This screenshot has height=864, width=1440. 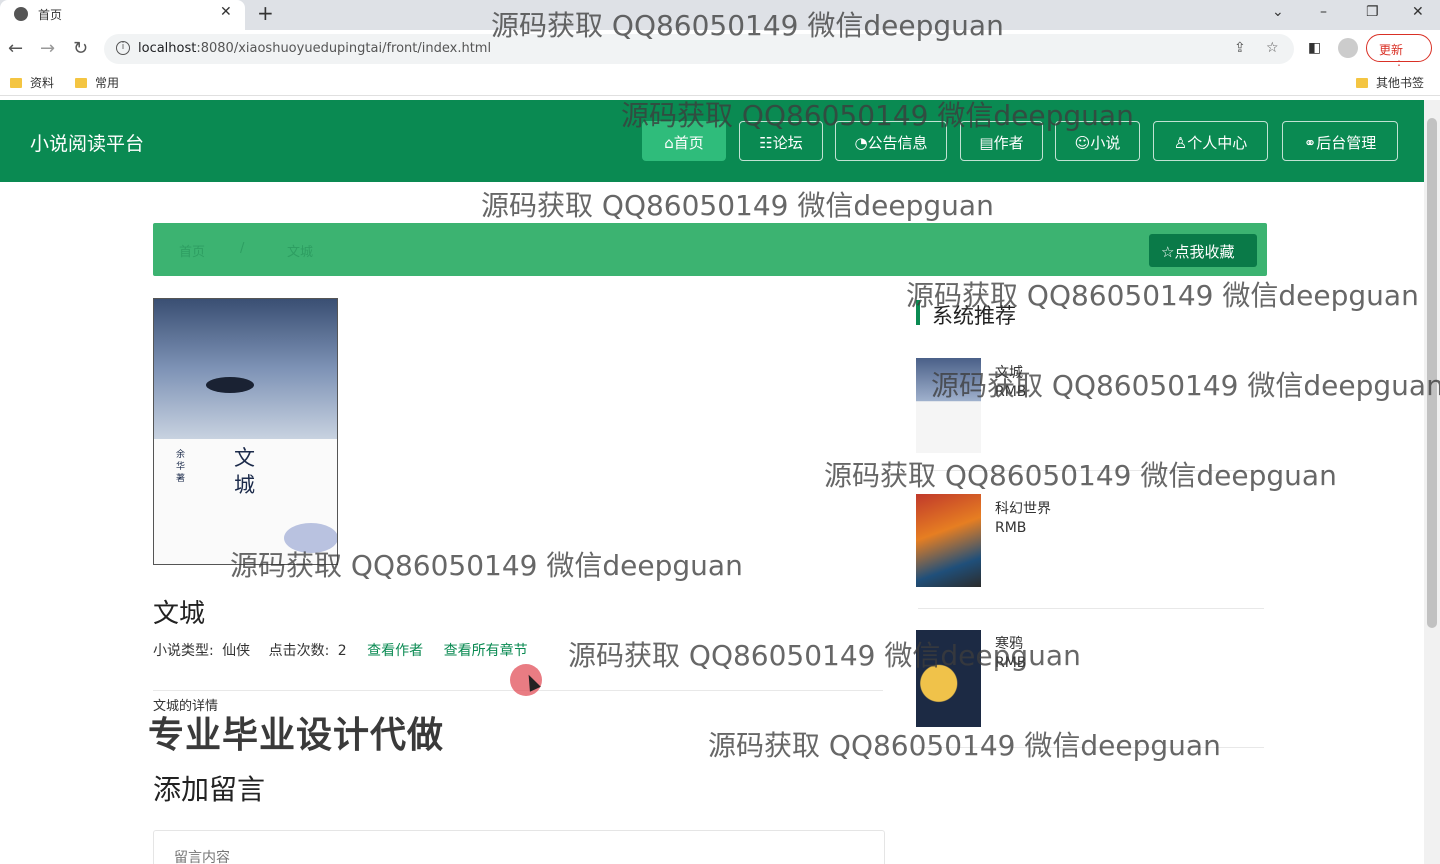 I want to click on overlay-ad-text: 专业毕业设计代做, so click(x=296, y=735).